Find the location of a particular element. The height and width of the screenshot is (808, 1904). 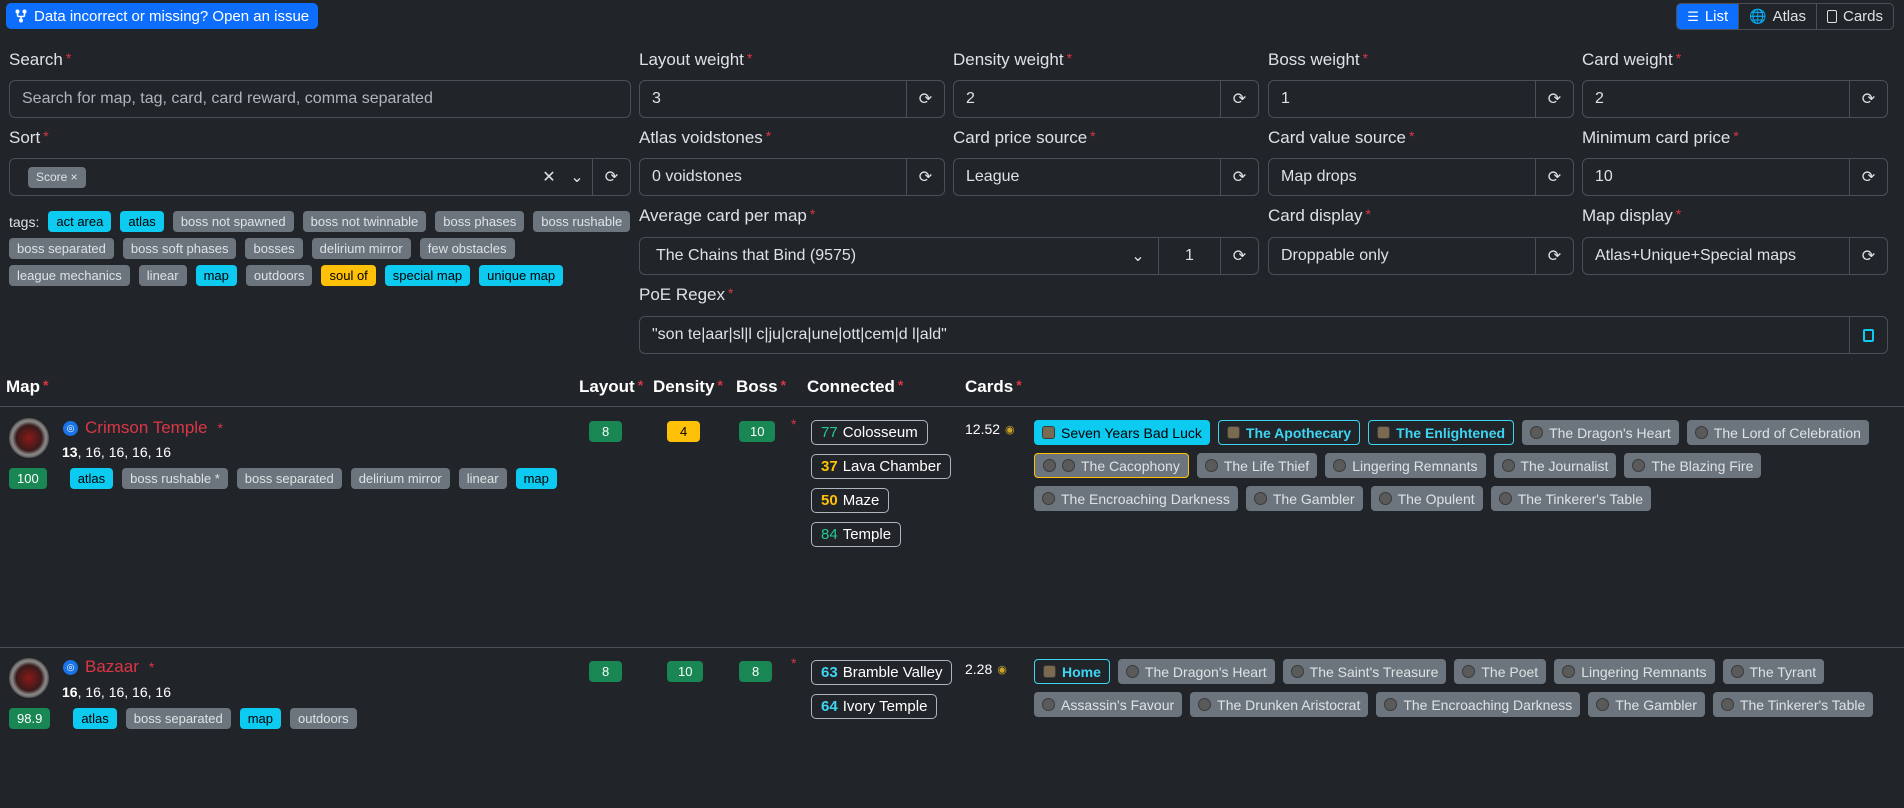

card-display-reset-button: ⟳ is located at coordinates (1554, 256).